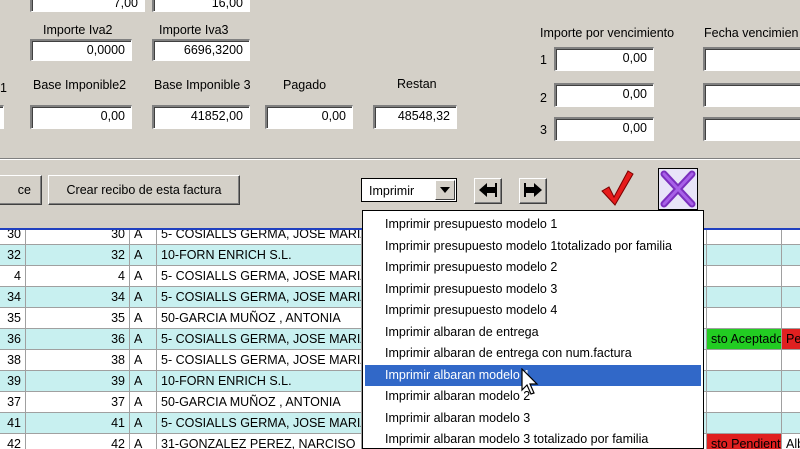 The height and width of the screenshot is (449, 800). Describe the element at coordinates (13, 236) in the screenshot. I see `cell-id: 30` at that location.